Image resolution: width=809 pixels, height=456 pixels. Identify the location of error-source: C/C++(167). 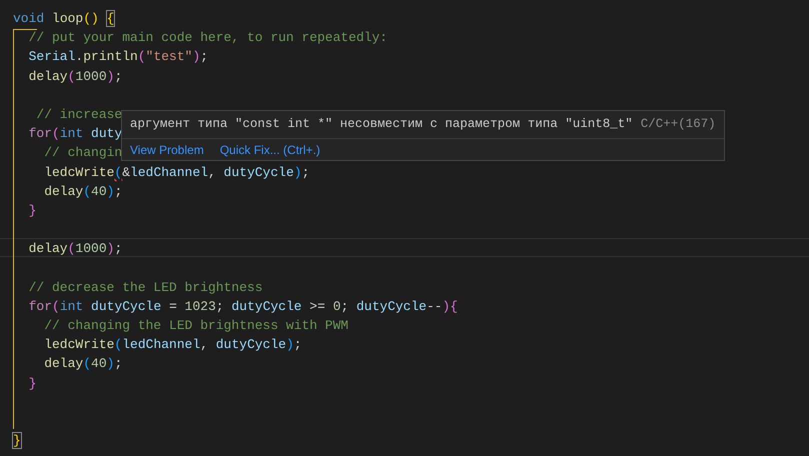
(678, 125).